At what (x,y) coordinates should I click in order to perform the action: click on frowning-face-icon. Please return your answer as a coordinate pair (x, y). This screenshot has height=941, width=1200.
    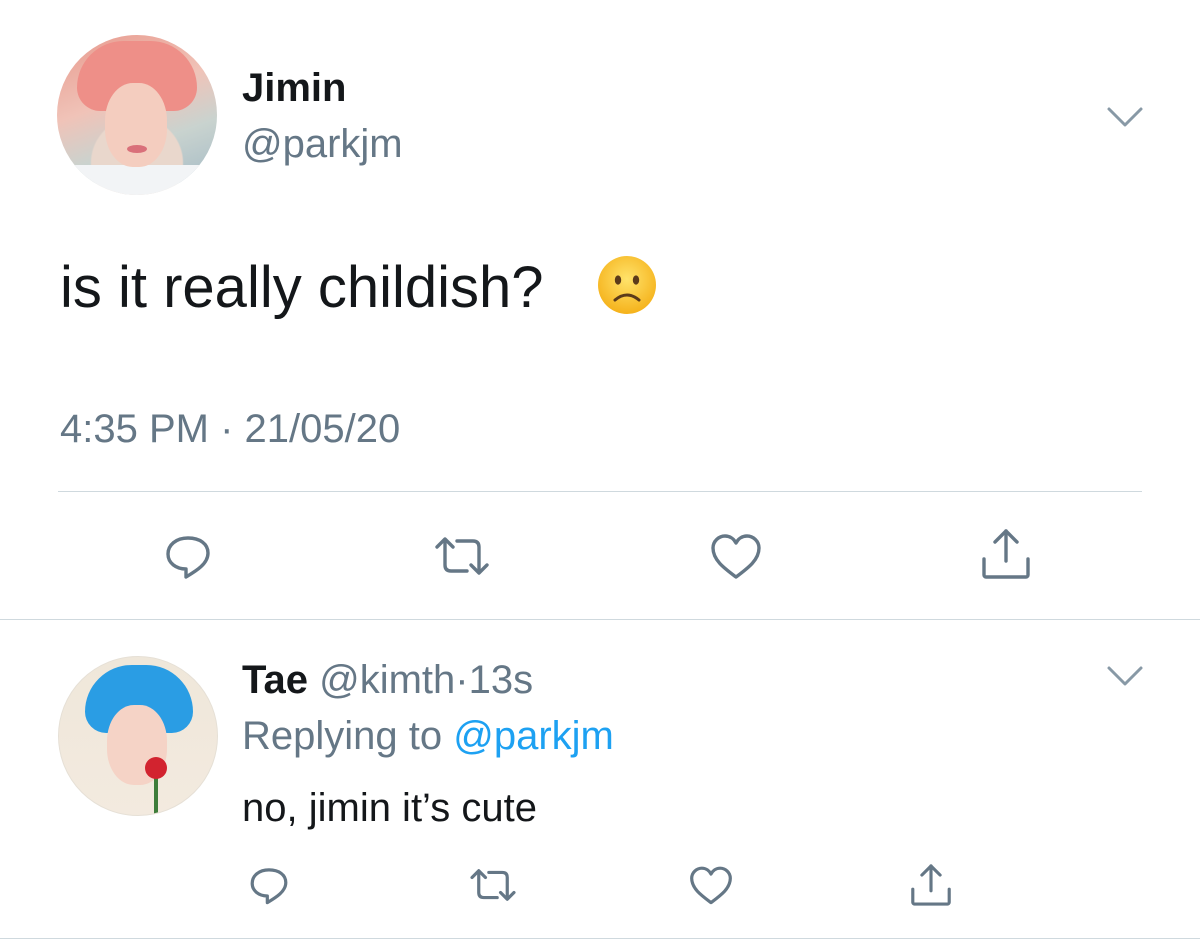
    Looking at the image, I should click on (627, 285).